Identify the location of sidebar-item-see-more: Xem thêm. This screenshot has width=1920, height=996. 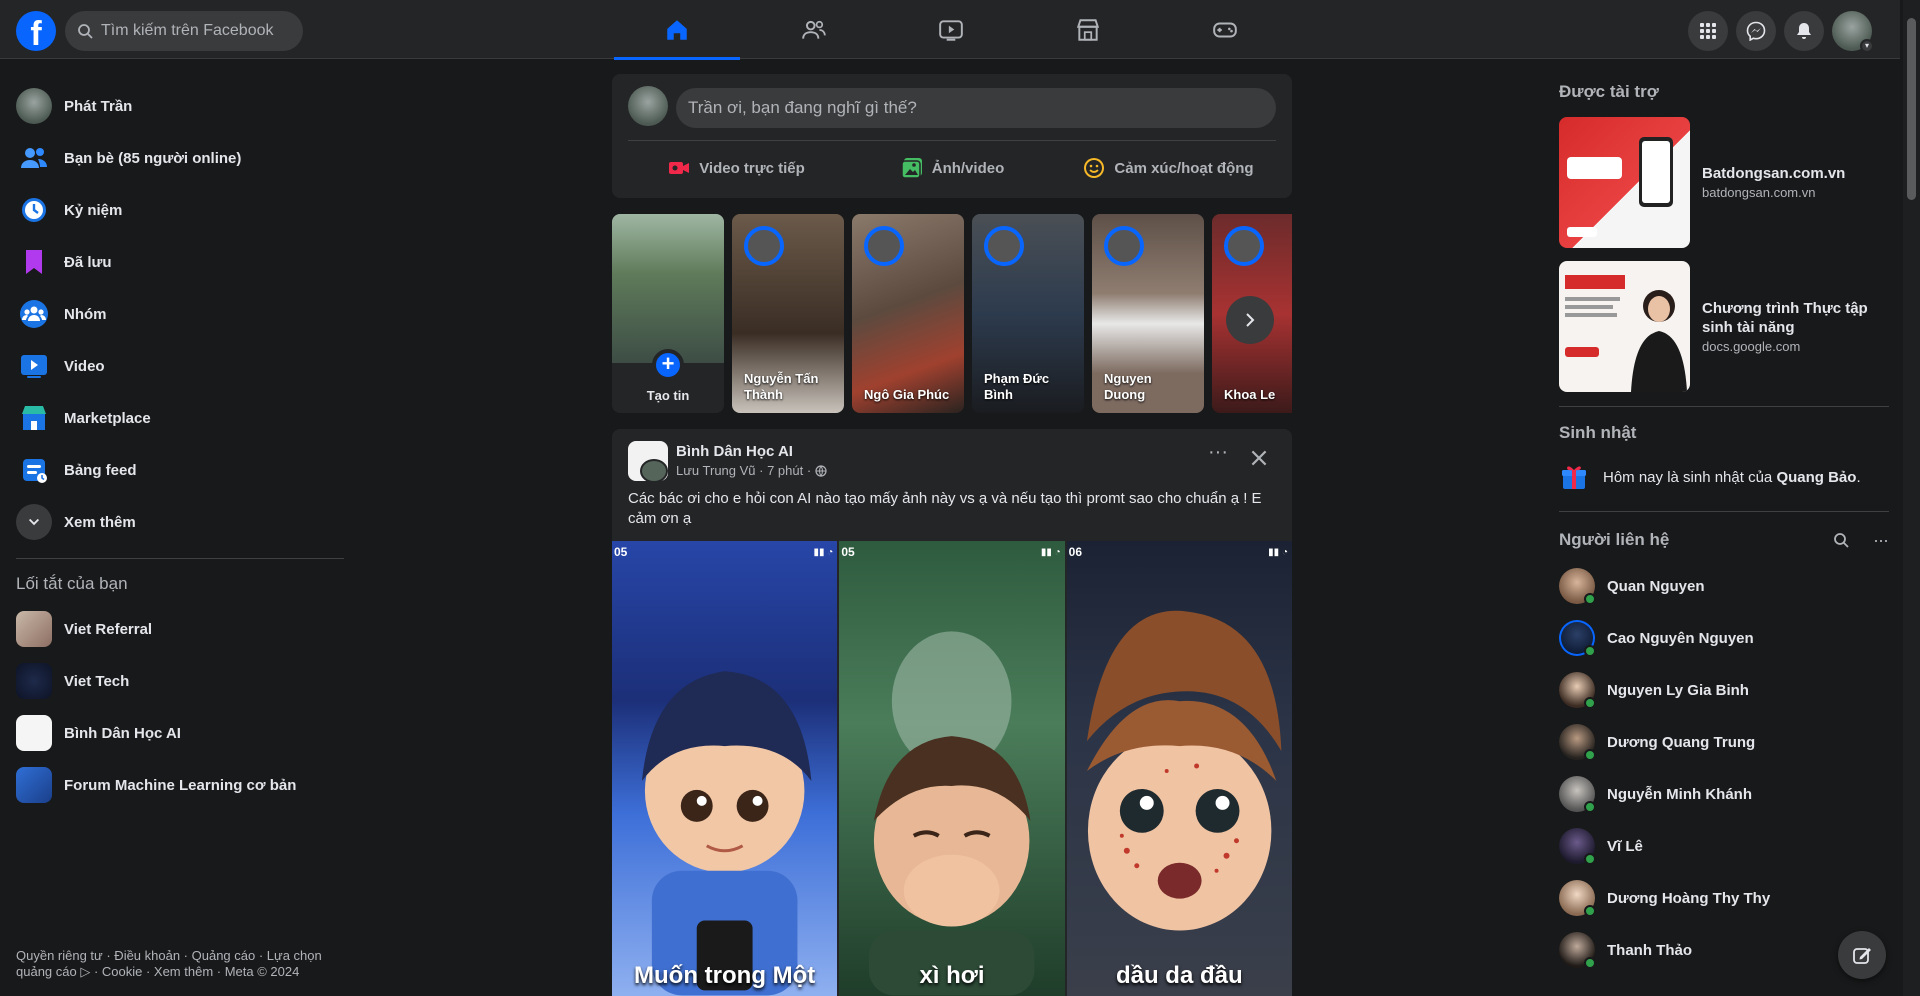
(176, 522).